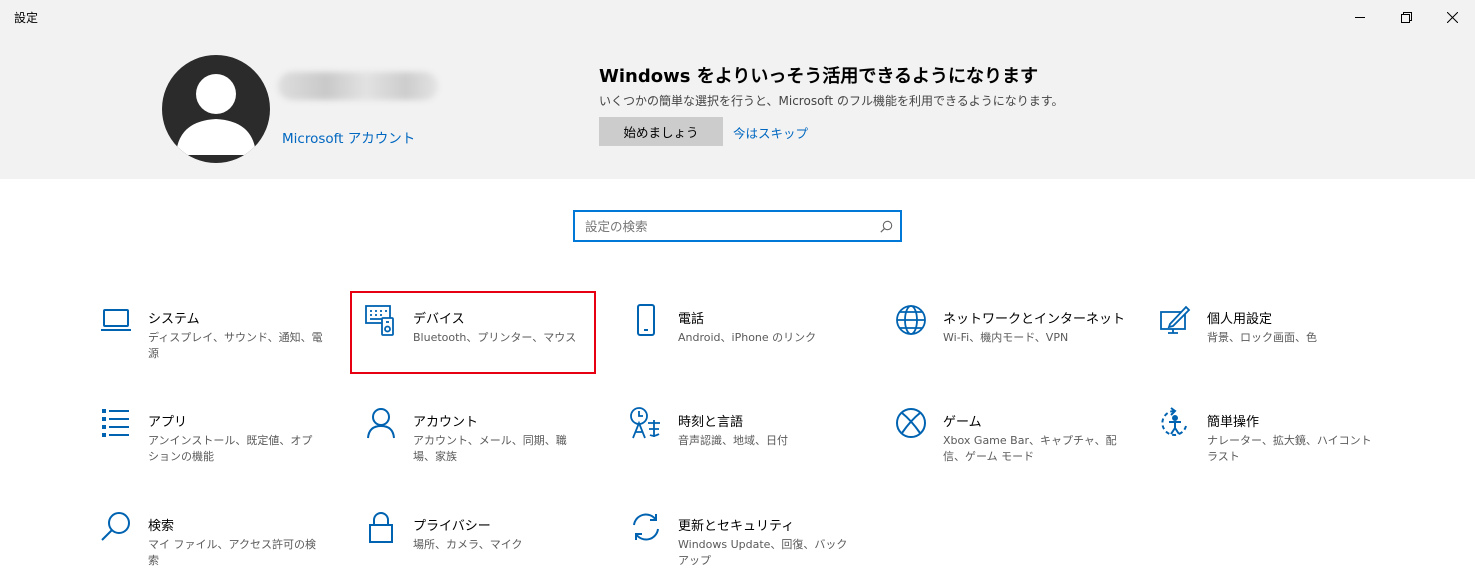 This screenshot has height=581, width=1475. I want to click on category-accounts: アカウント アカウント、メール、同期、職場、家族, so click(486, 446).